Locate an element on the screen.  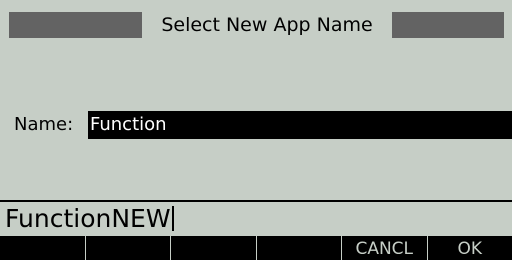
edit-line-text: FunctionNEW is located at coordinates (89, 219).